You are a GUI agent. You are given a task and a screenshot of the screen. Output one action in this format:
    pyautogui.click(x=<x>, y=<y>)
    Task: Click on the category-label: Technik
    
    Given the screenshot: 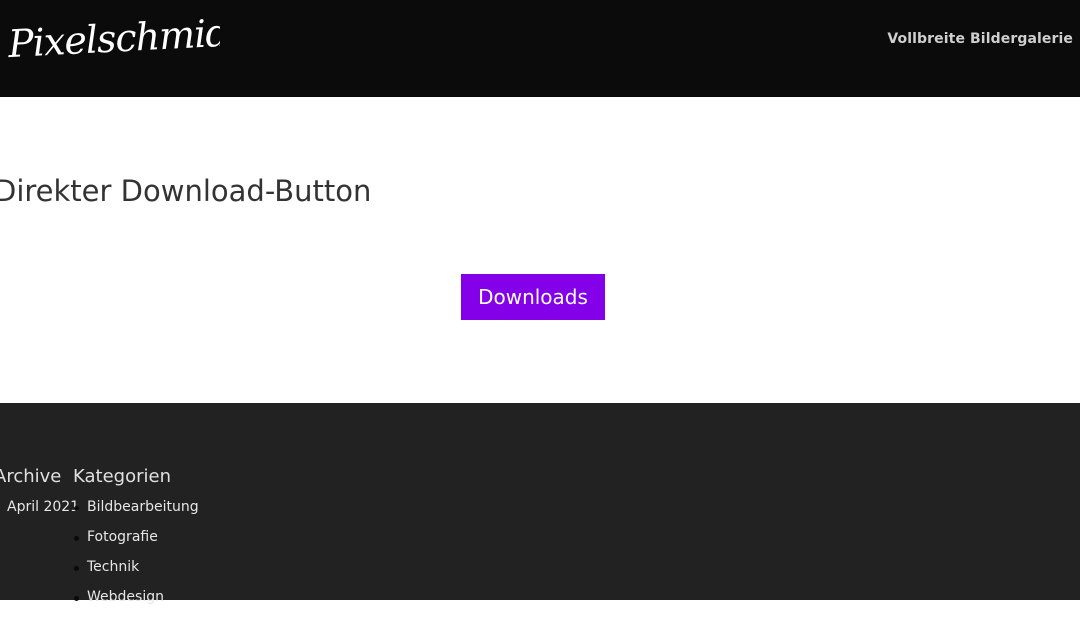 What is the action you would take?
    pyautogui.click(x=113, y=567)
    